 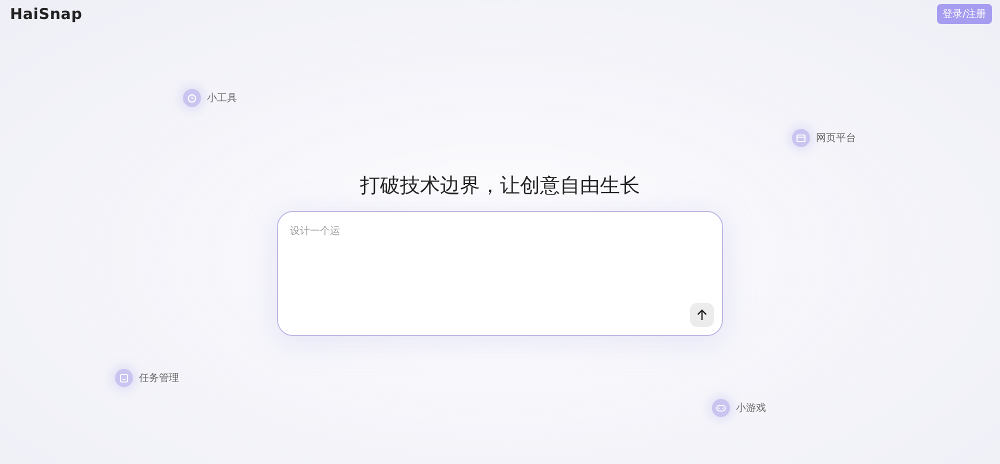 I want to click on task-icon, so click(x=124, y=378).